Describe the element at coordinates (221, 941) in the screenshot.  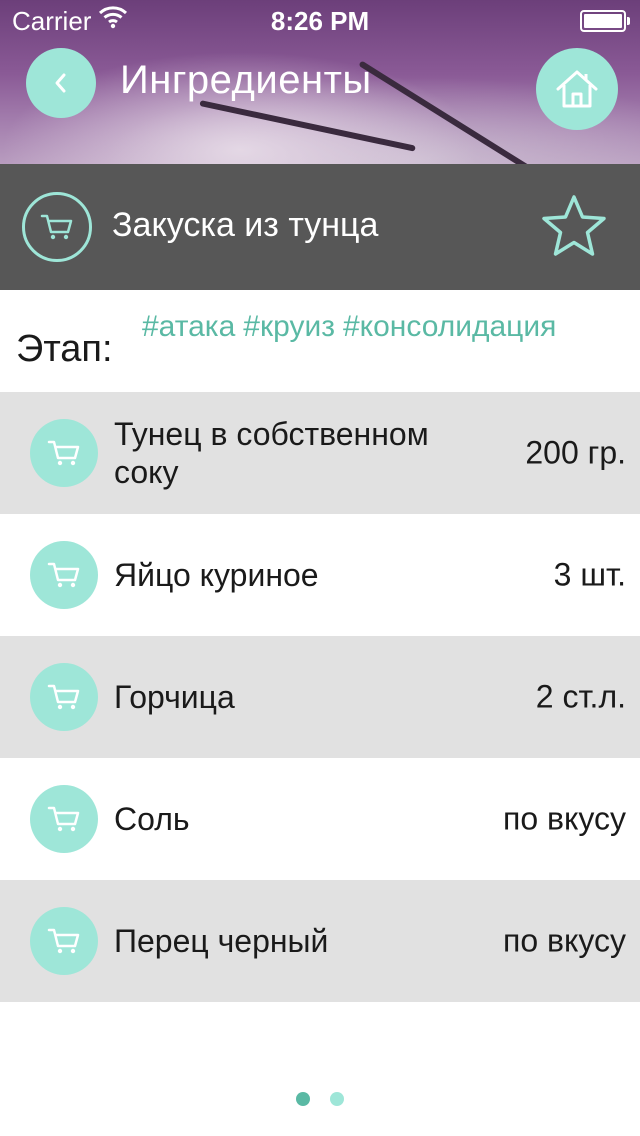
I see `ingredient-name: Перец черный` at that location.